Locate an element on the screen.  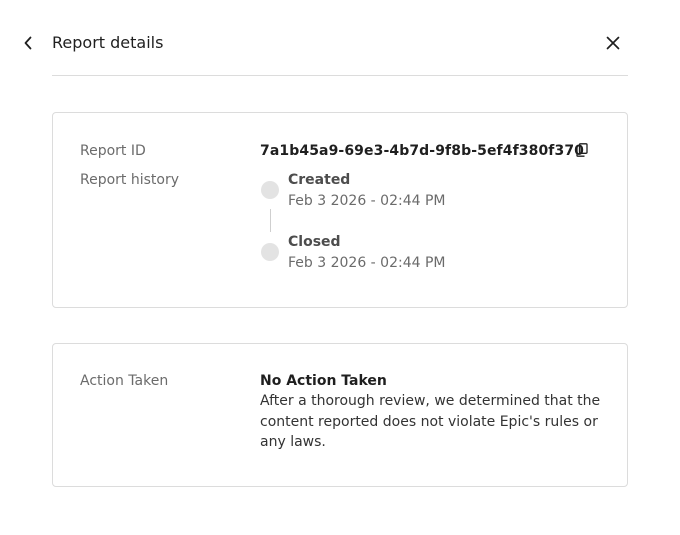
history-status-created: Created is located at coordinates (319, 180).